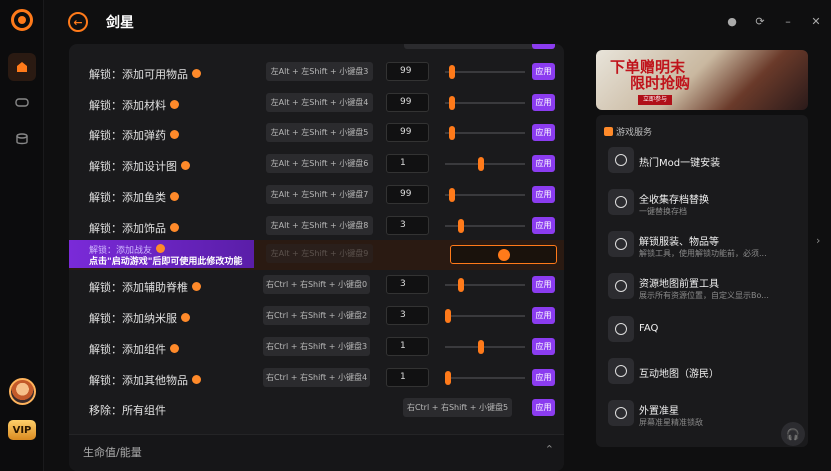  What do you see at coordinates (120, 23) in the screenshot?
I see `page-title: 剑星` at bounding box center [120, 23].